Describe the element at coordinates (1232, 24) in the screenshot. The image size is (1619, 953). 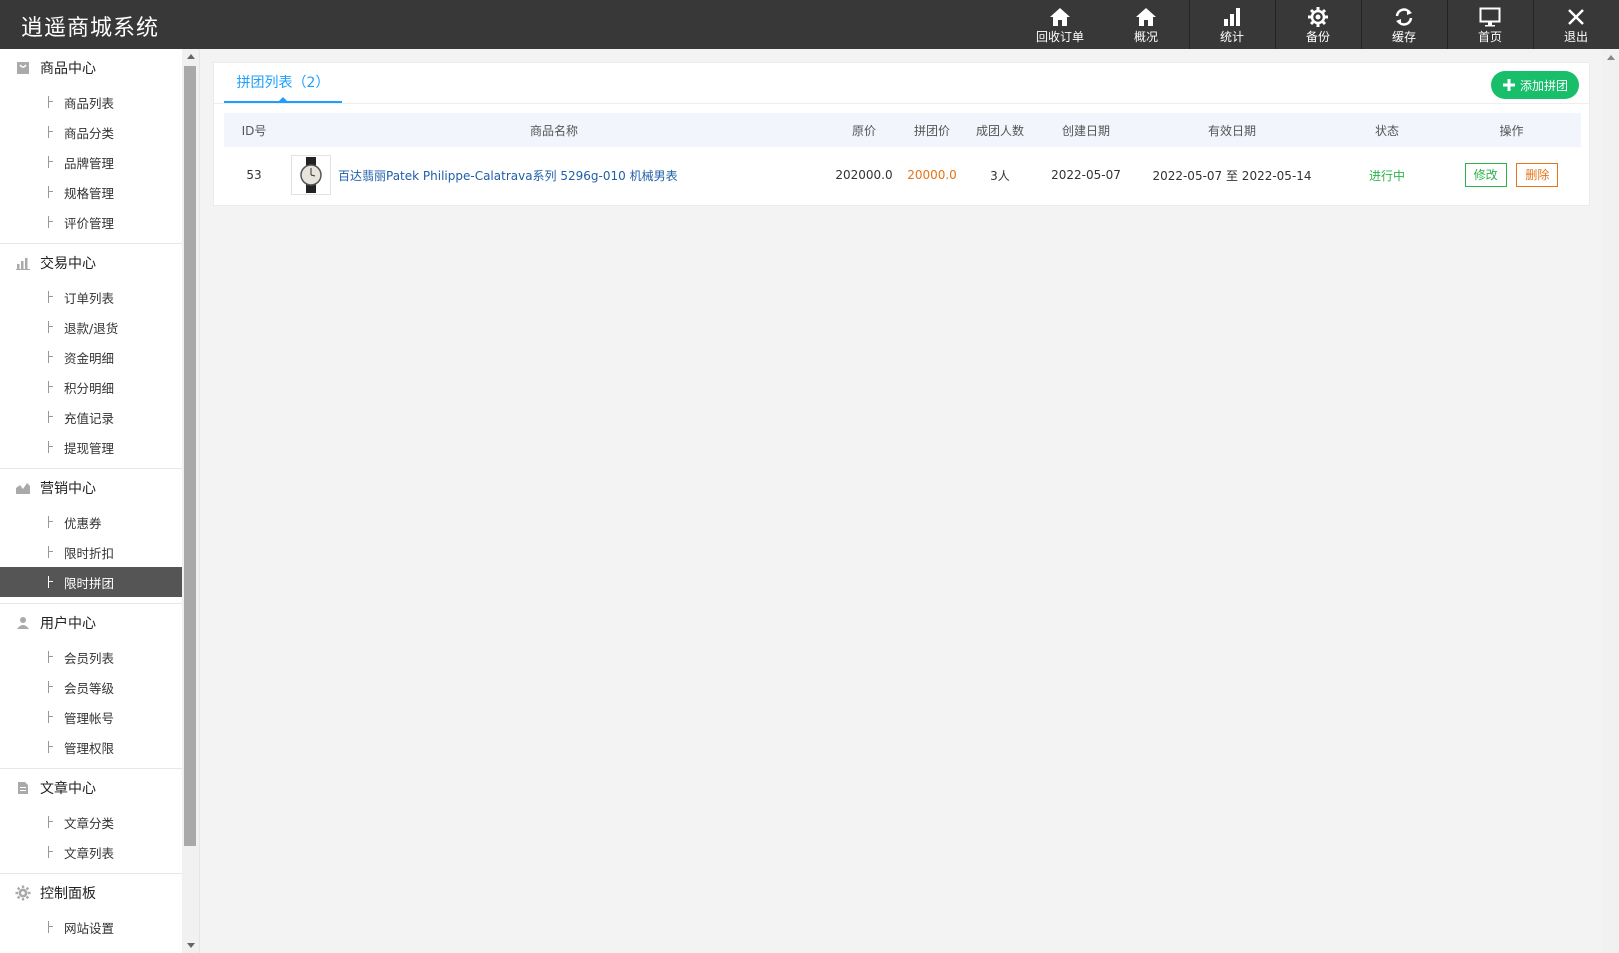
I see `nav-statistics: 统计` at that location.